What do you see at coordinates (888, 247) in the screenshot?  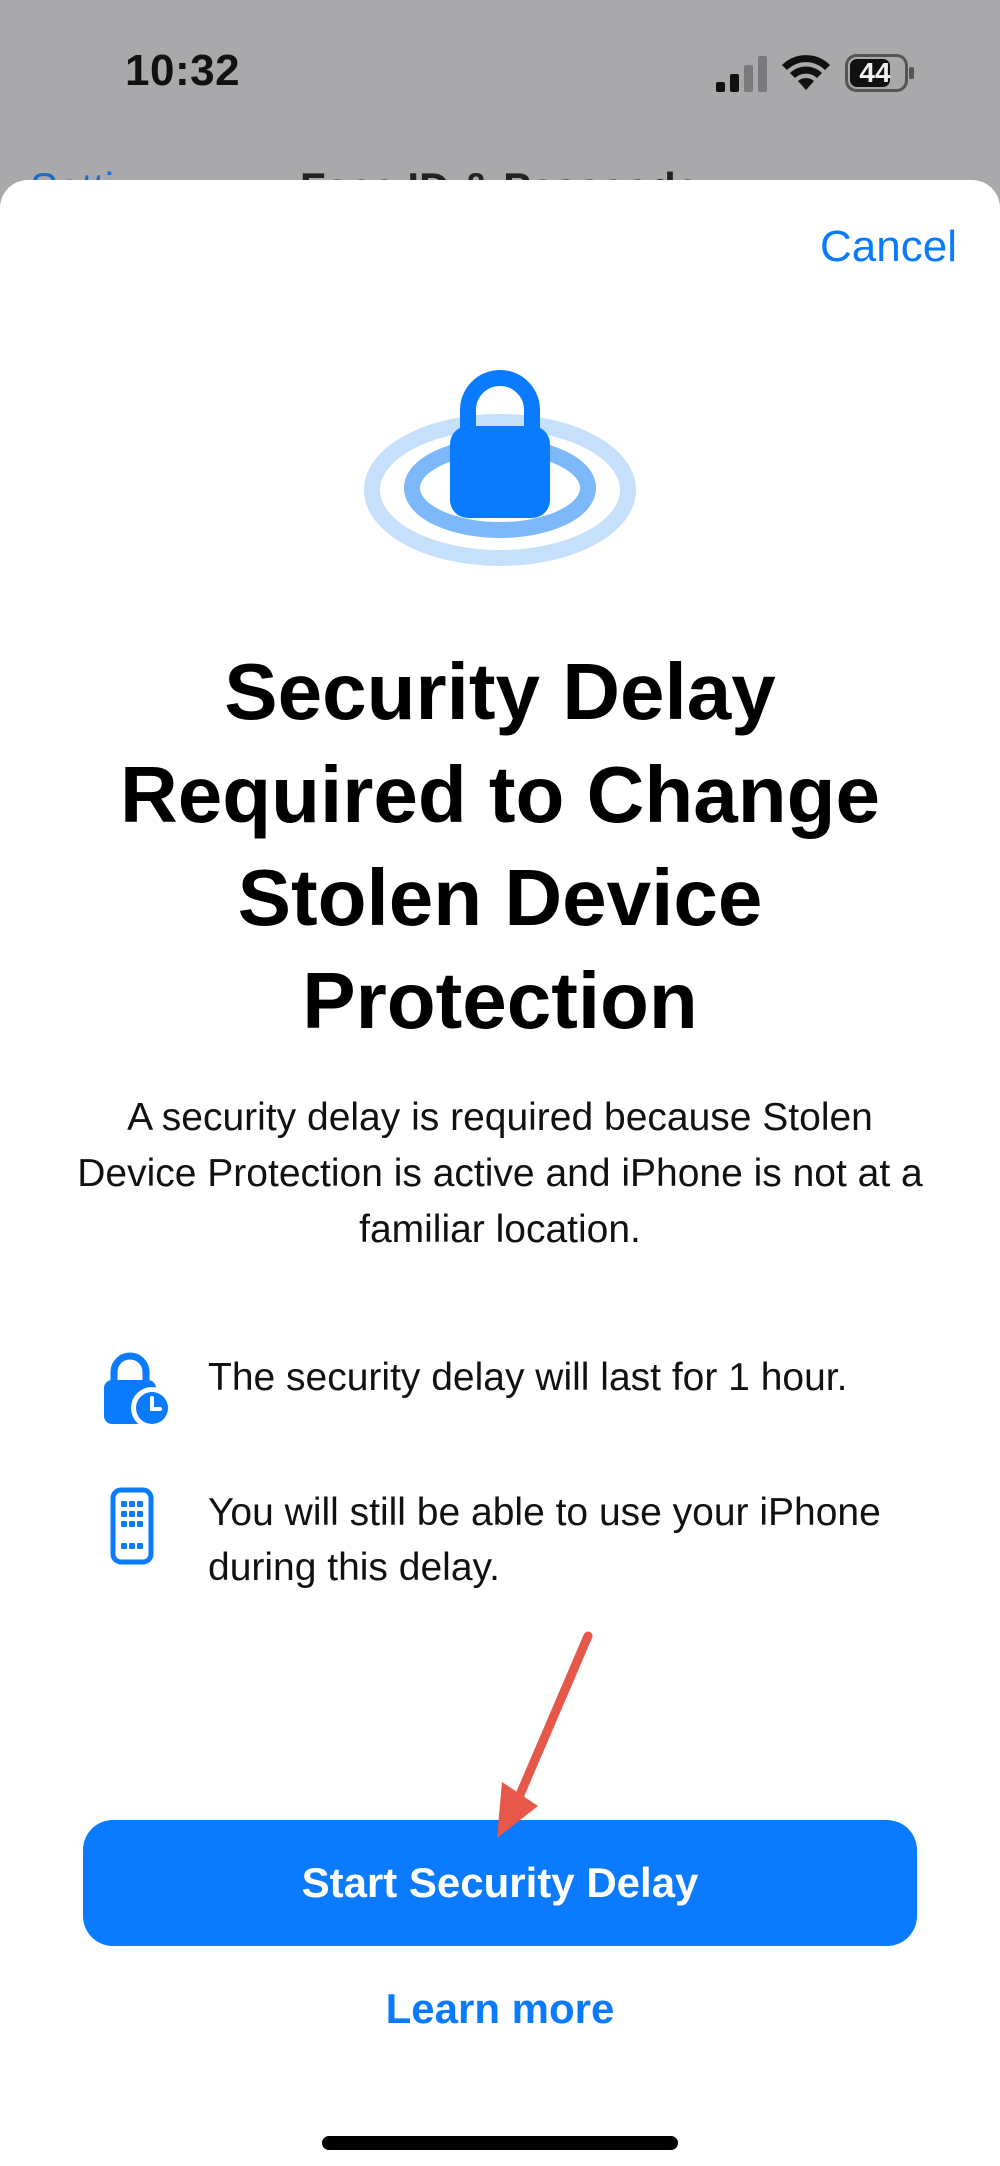 I see `cancel-button: Cancel` at bounding box center [888, 247].